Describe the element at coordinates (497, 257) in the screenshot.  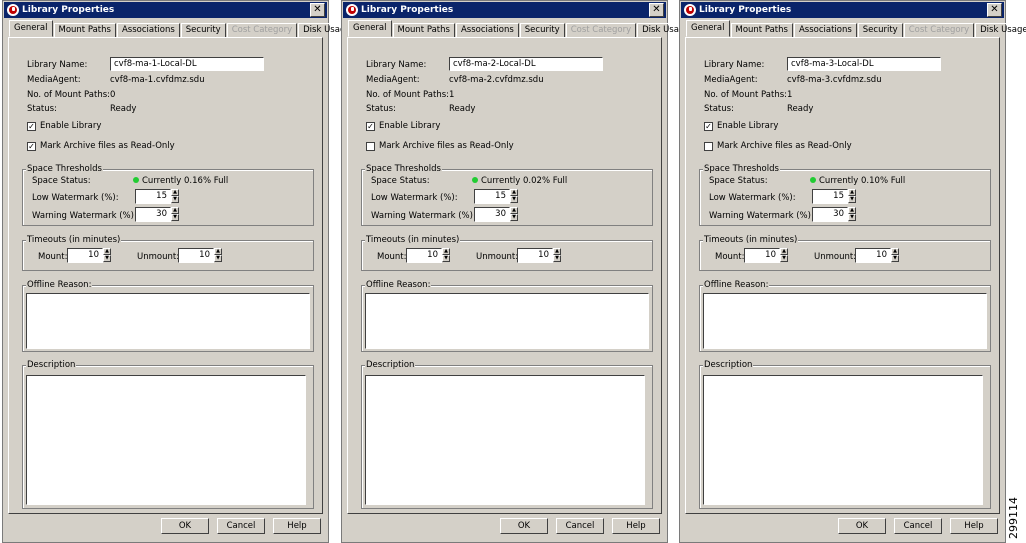
I see `unmount-timeout-label: Unmount:` at that location.